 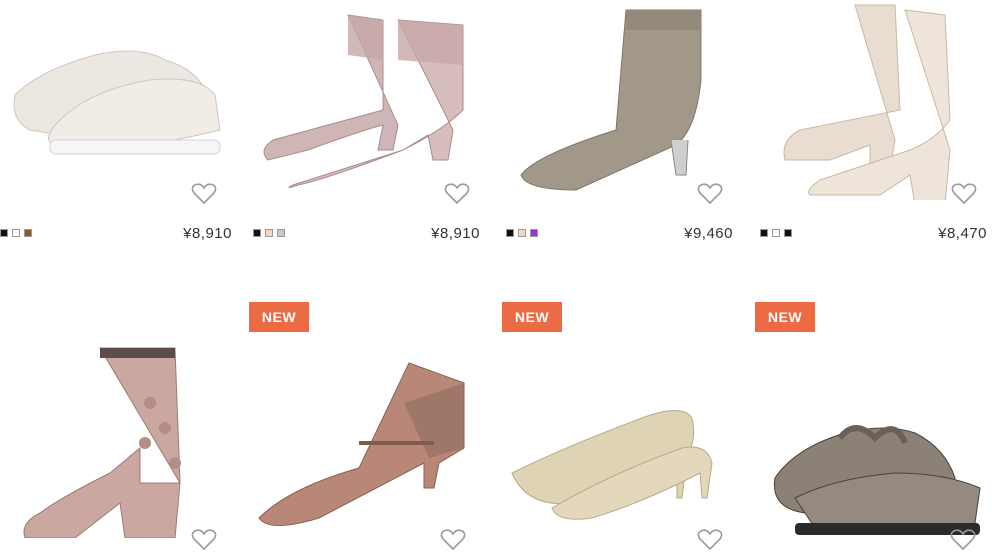 I want to click on product-card, so click(x=116, y=428).